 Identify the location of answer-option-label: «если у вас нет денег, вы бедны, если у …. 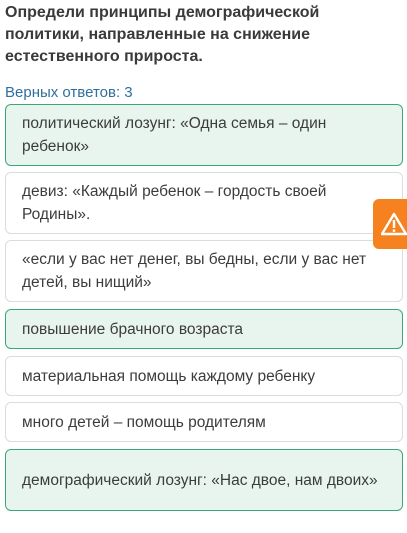
(194, 271).